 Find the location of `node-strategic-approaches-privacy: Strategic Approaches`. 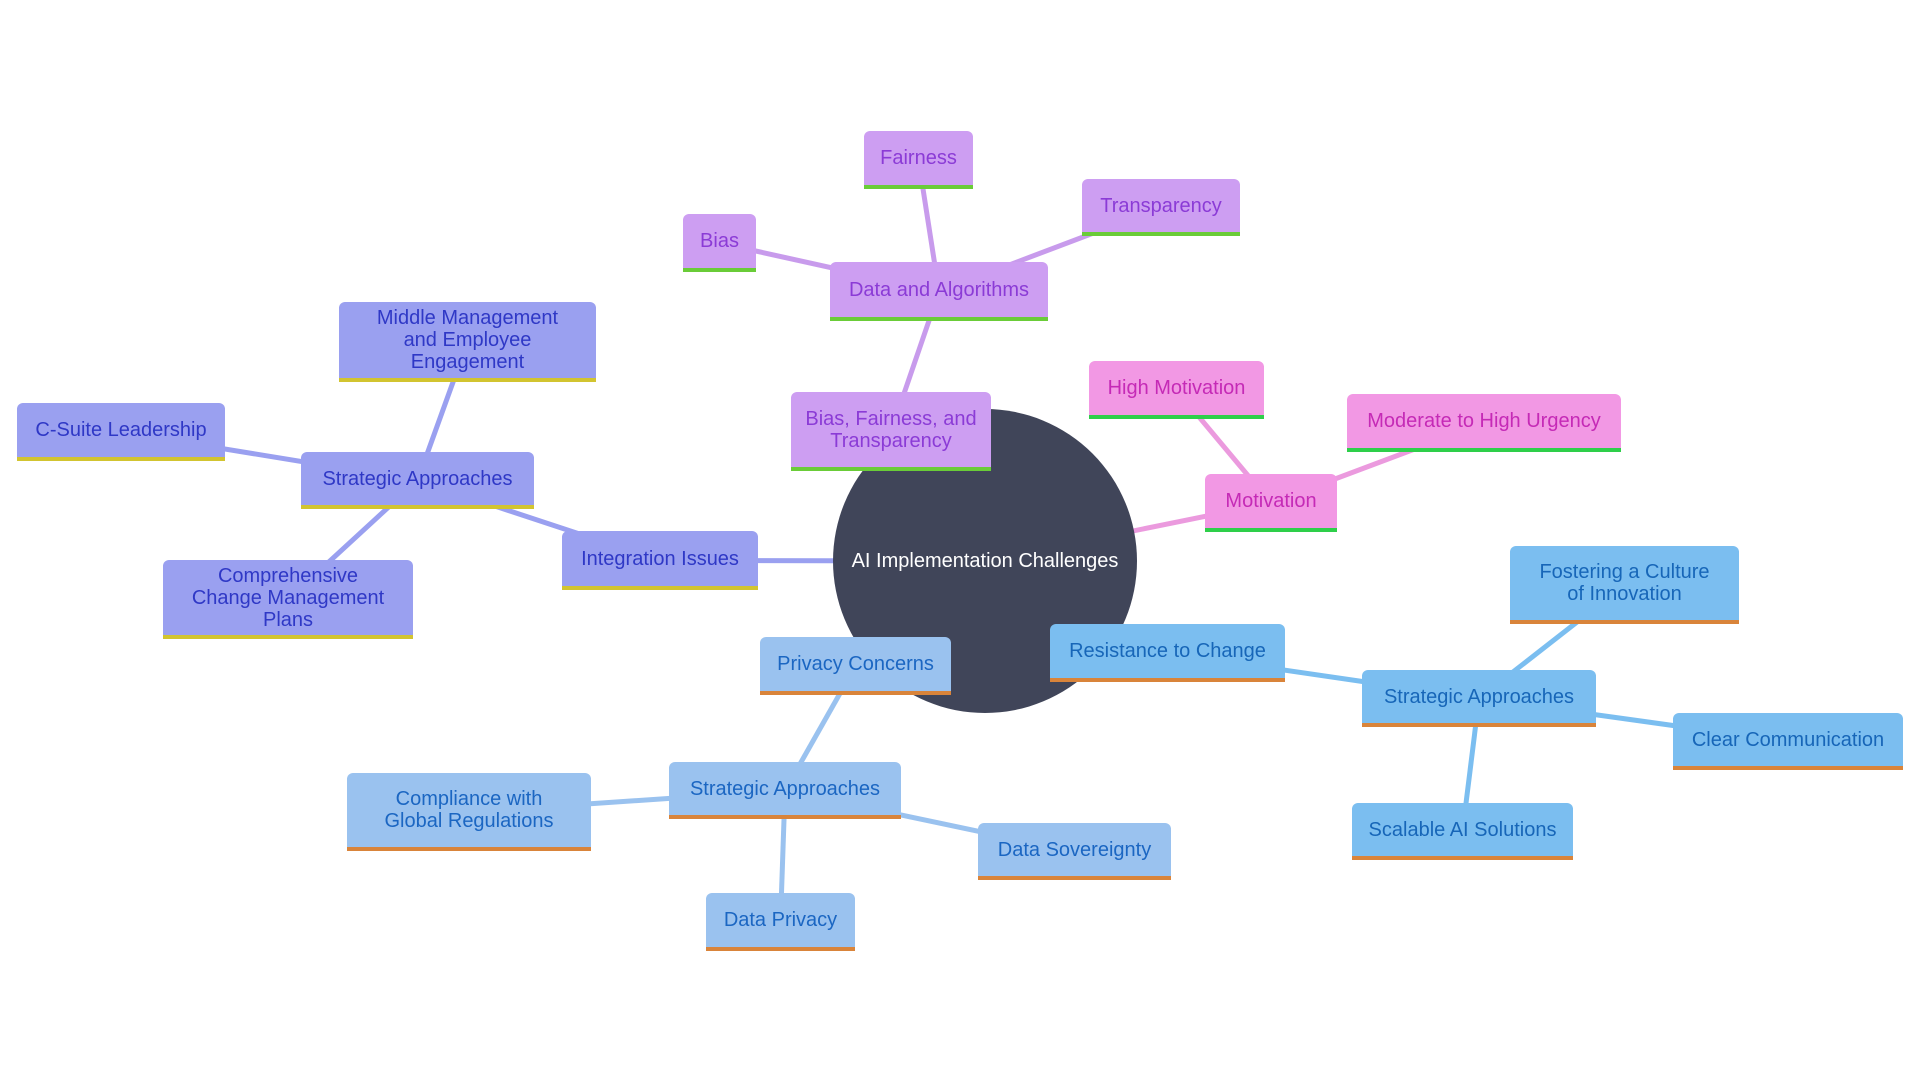

node-strategic-approaches-privacy: Strategic Approaches is located at coordinates (785, 790).